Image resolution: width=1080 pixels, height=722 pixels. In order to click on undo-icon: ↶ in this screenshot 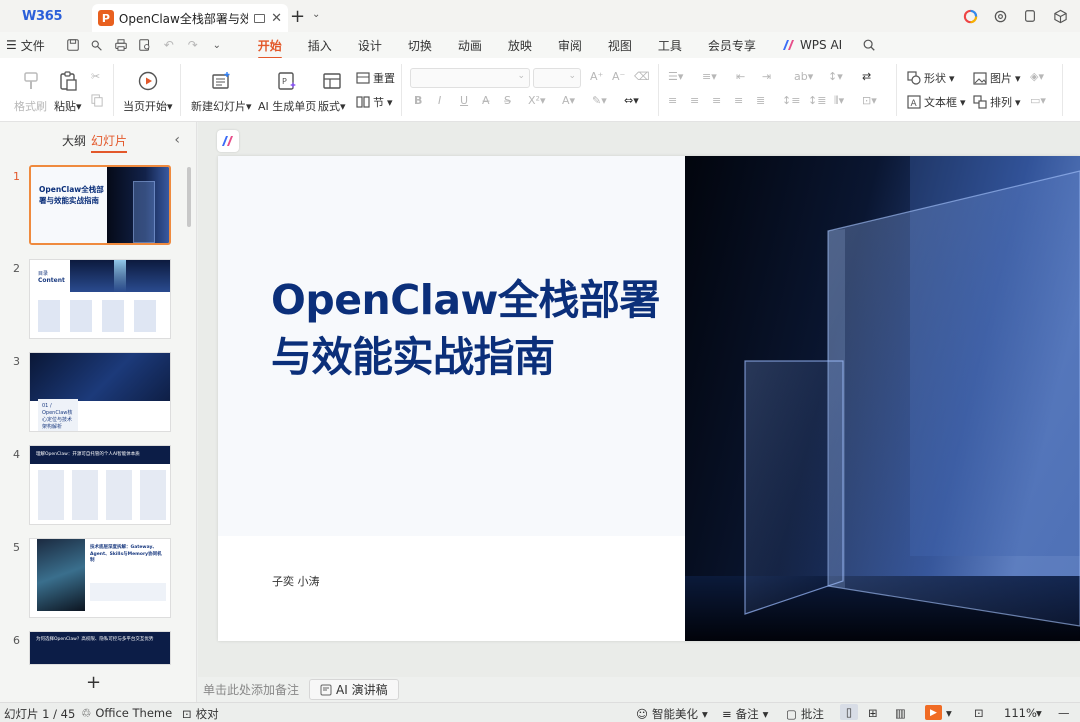, I will do `click(169, 45)`.